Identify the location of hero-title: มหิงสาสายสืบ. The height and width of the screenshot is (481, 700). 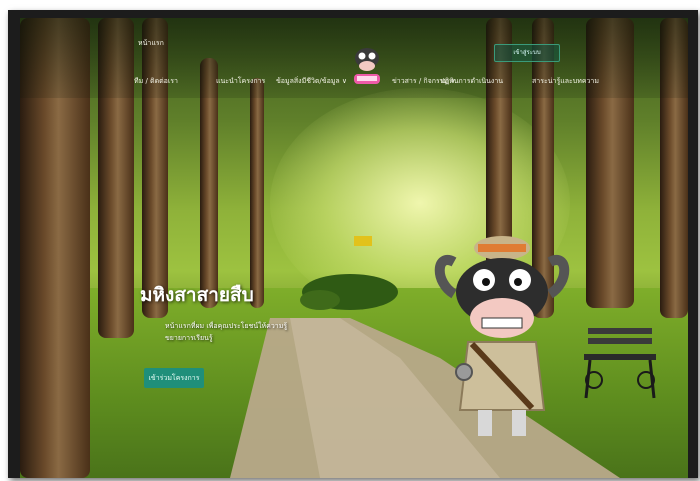
(197, 295).